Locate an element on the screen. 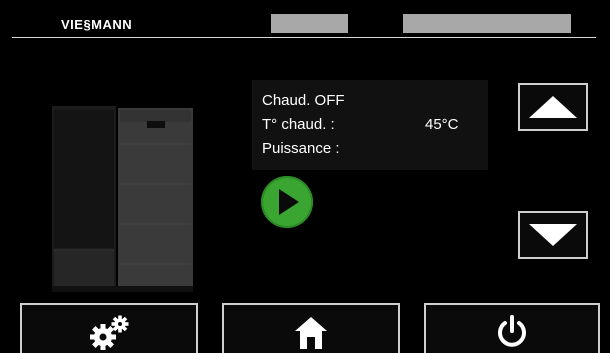 Image resolution: width=610 pixels, height=353 pixels. boiler-status-text: Chaud. OFF is located at coordinates (303, 100).